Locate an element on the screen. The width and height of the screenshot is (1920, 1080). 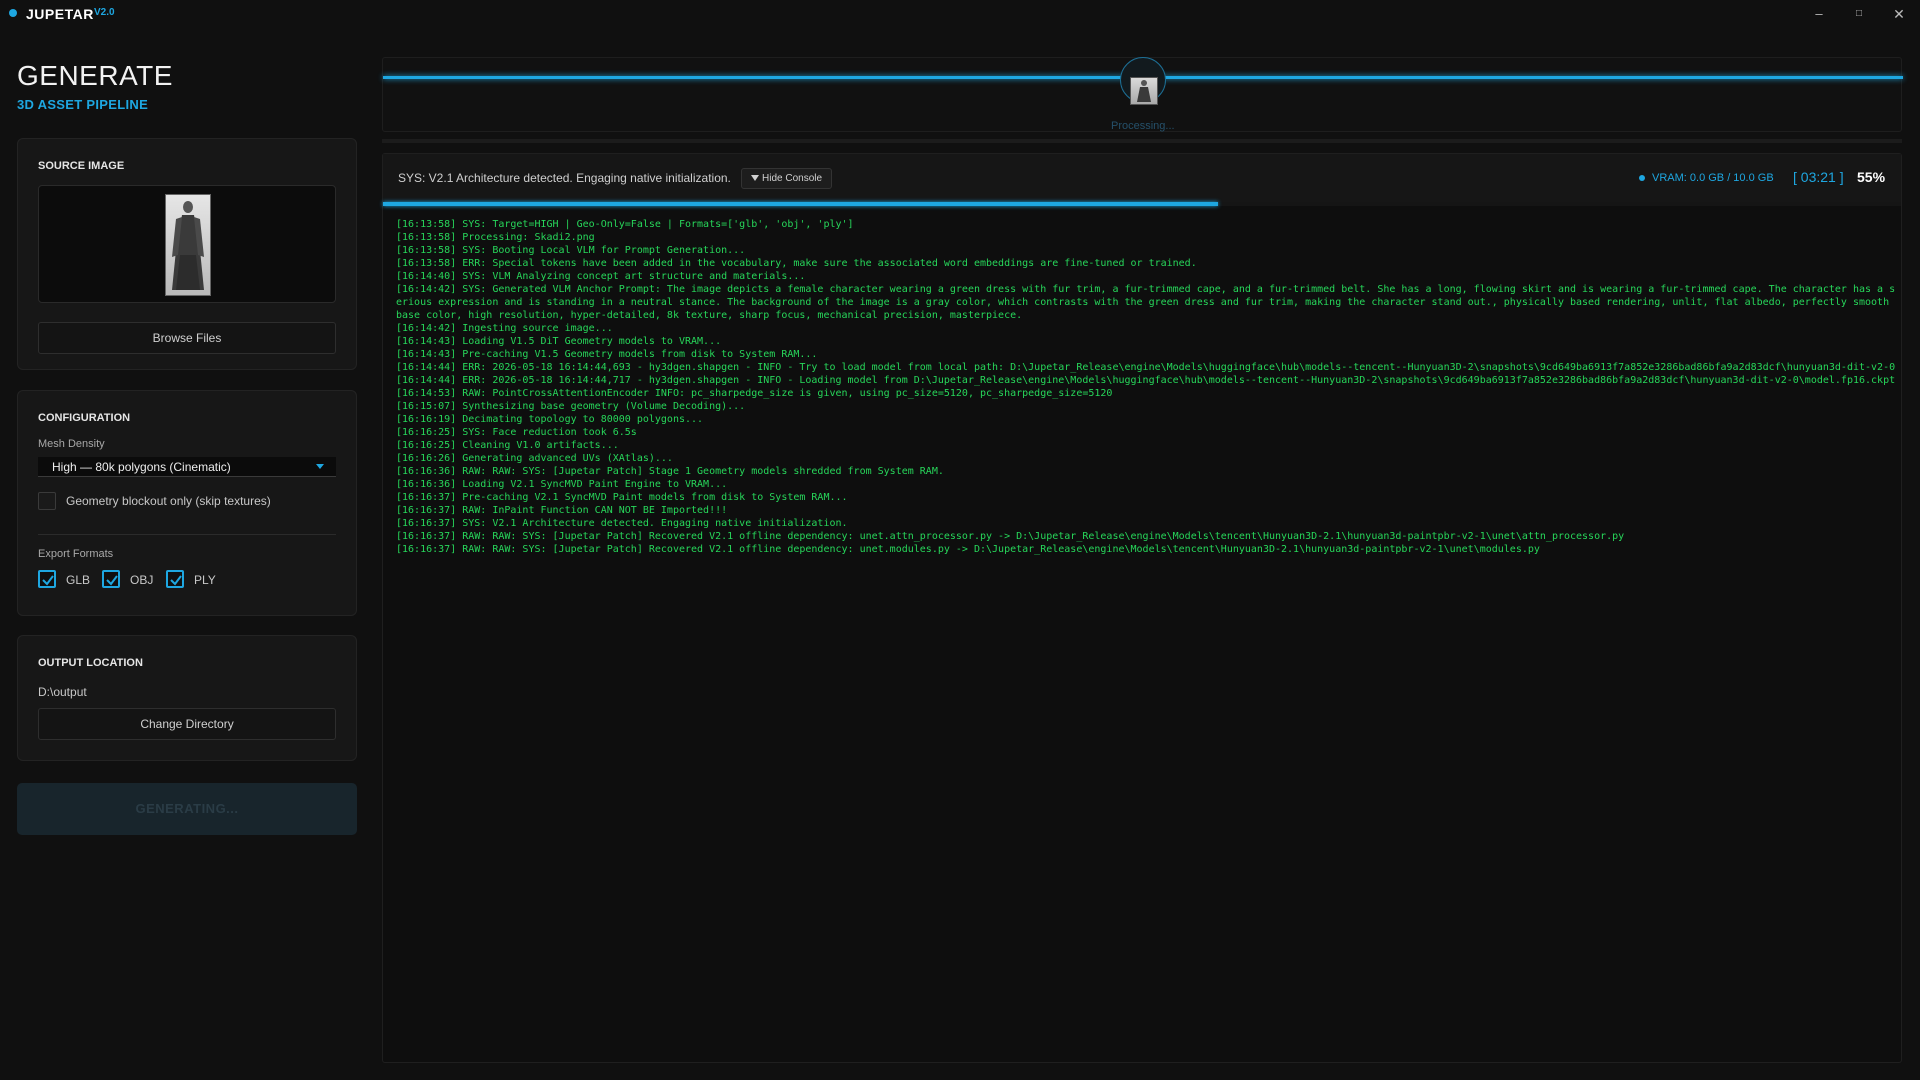
hide-console-label: Hide Console is located at coordinates (792, 178).